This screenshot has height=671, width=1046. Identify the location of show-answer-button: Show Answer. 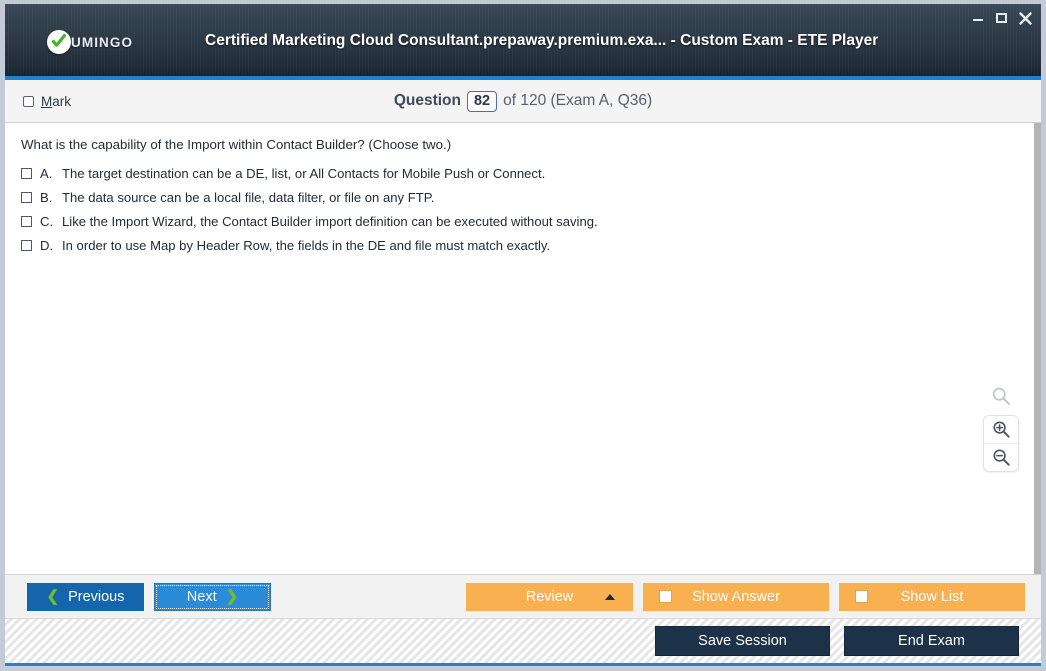
(736, 596).